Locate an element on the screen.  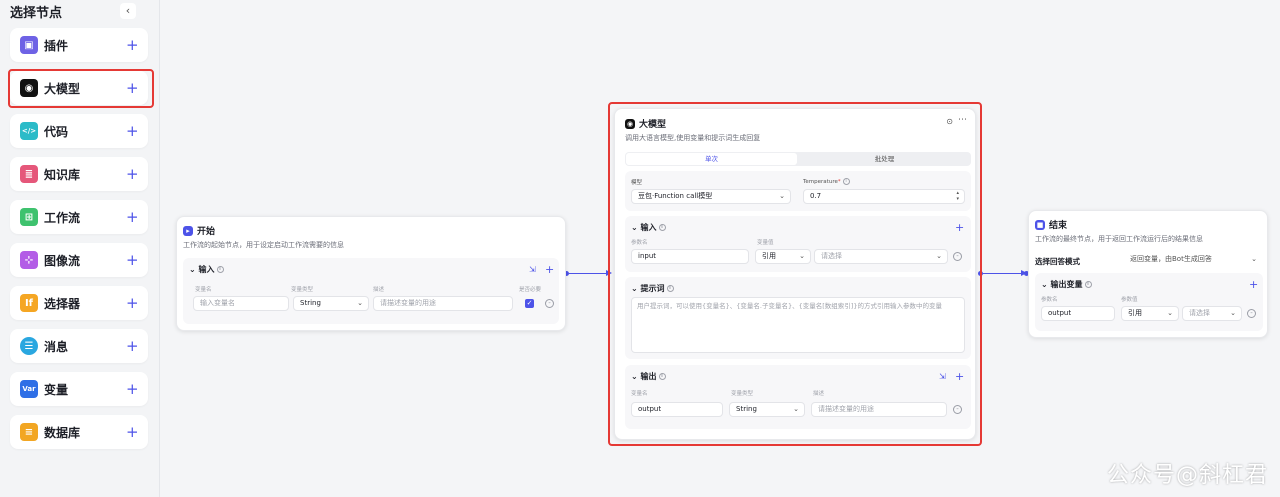
more-icon: ⋯ is located at coordinates (962, 120).